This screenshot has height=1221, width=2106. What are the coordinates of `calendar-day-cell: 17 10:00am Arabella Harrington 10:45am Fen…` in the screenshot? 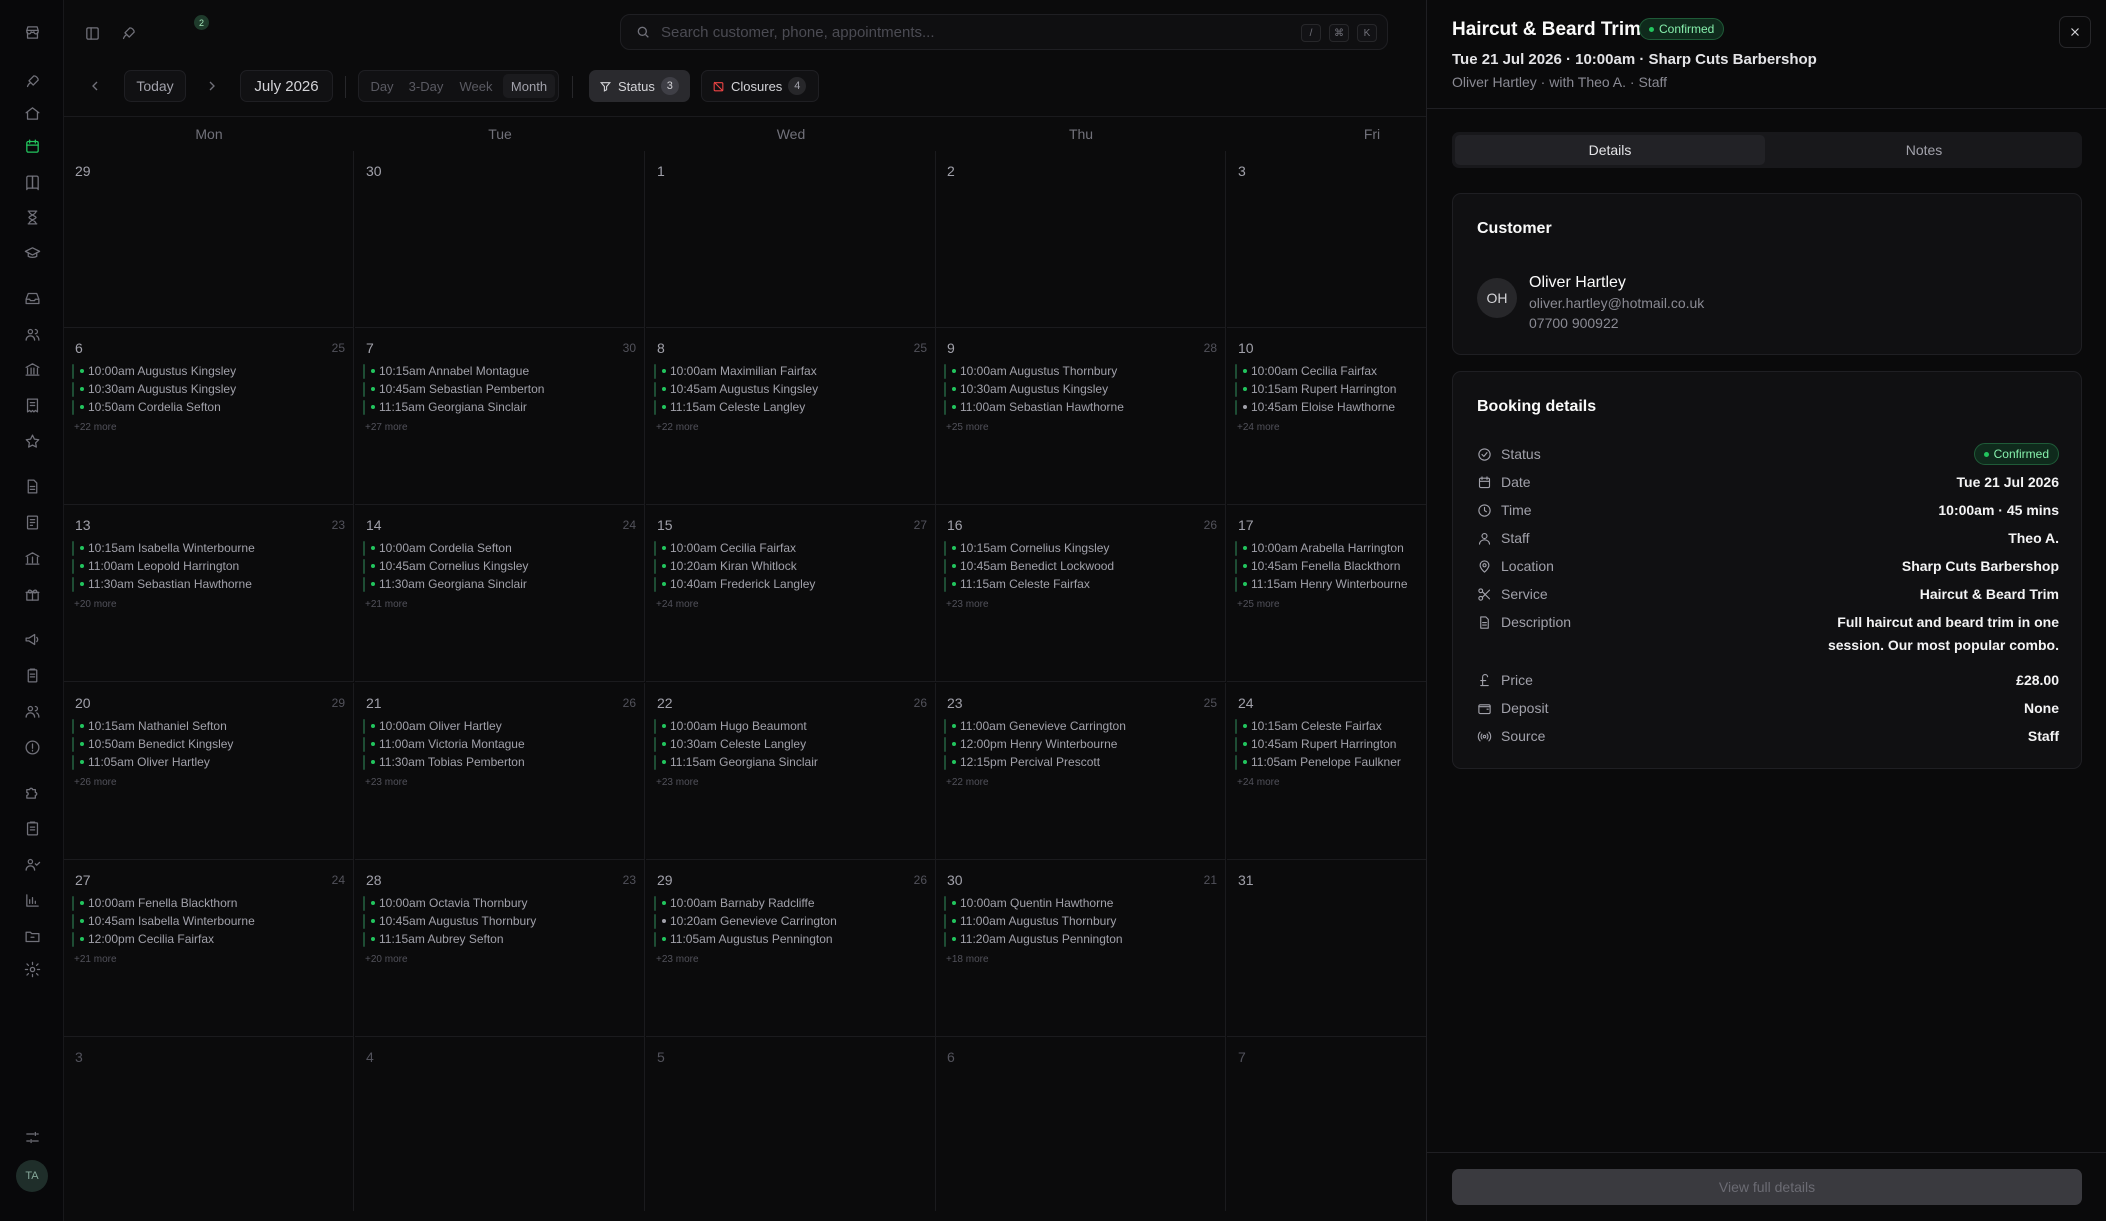 It's located at (1326, 593).